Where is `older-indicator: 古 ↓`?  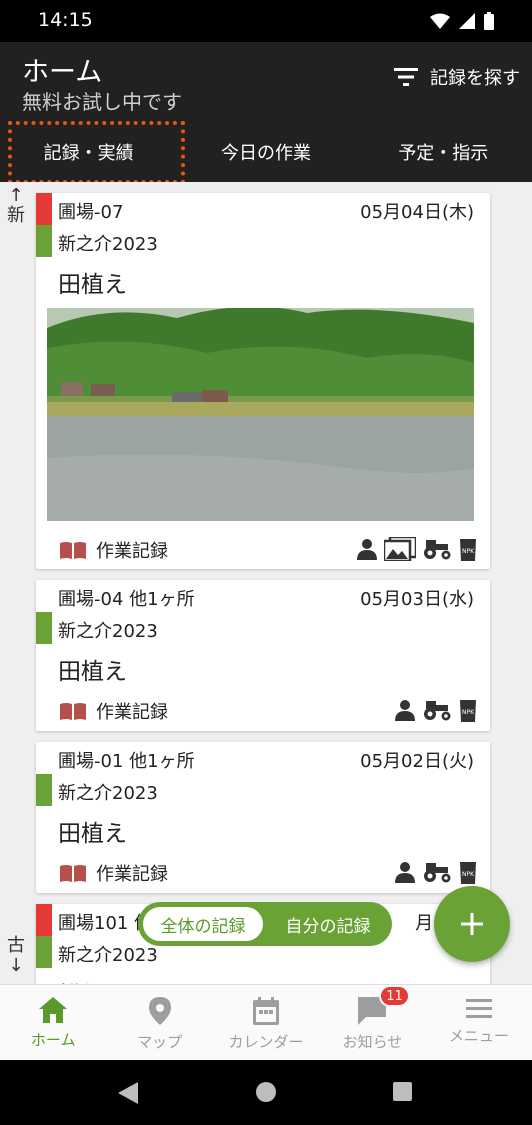
older-indicator: 古 ↓ is located at coordinates (16, 956).